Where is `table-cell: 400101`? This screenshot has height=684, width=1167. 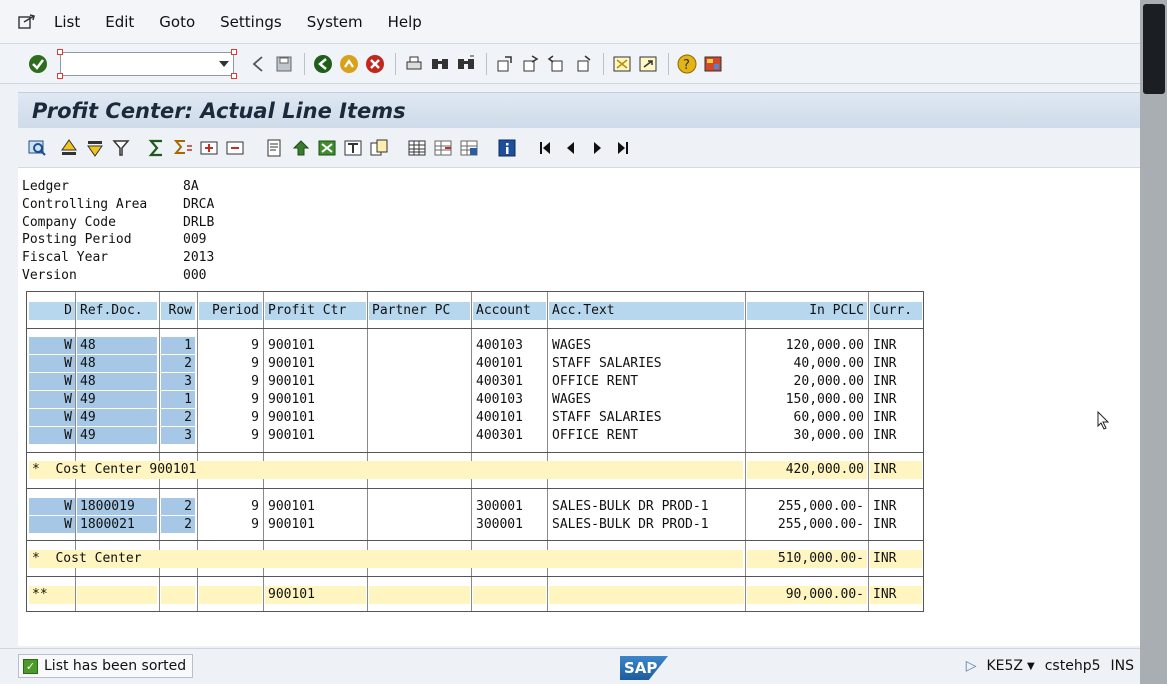
table-cell: 400101 is located at coordinates (509, 417).